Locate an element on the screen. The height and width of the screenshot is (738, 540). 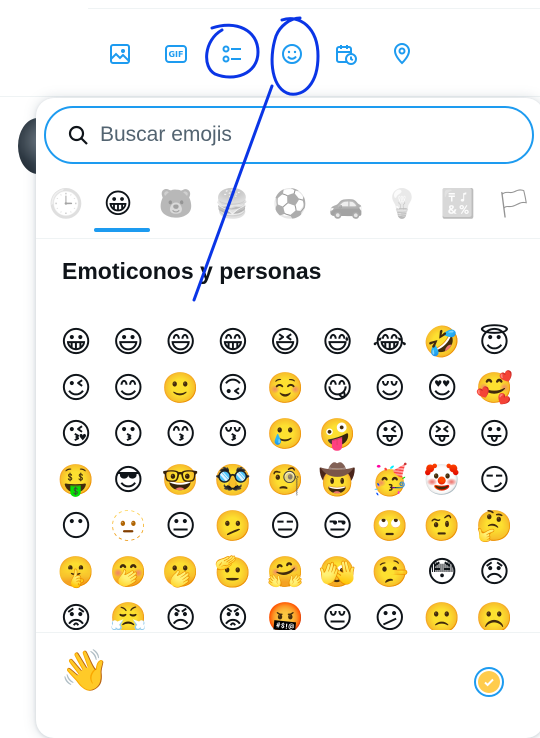
tab-objects: 💡 is located at coordinates (402, 204).